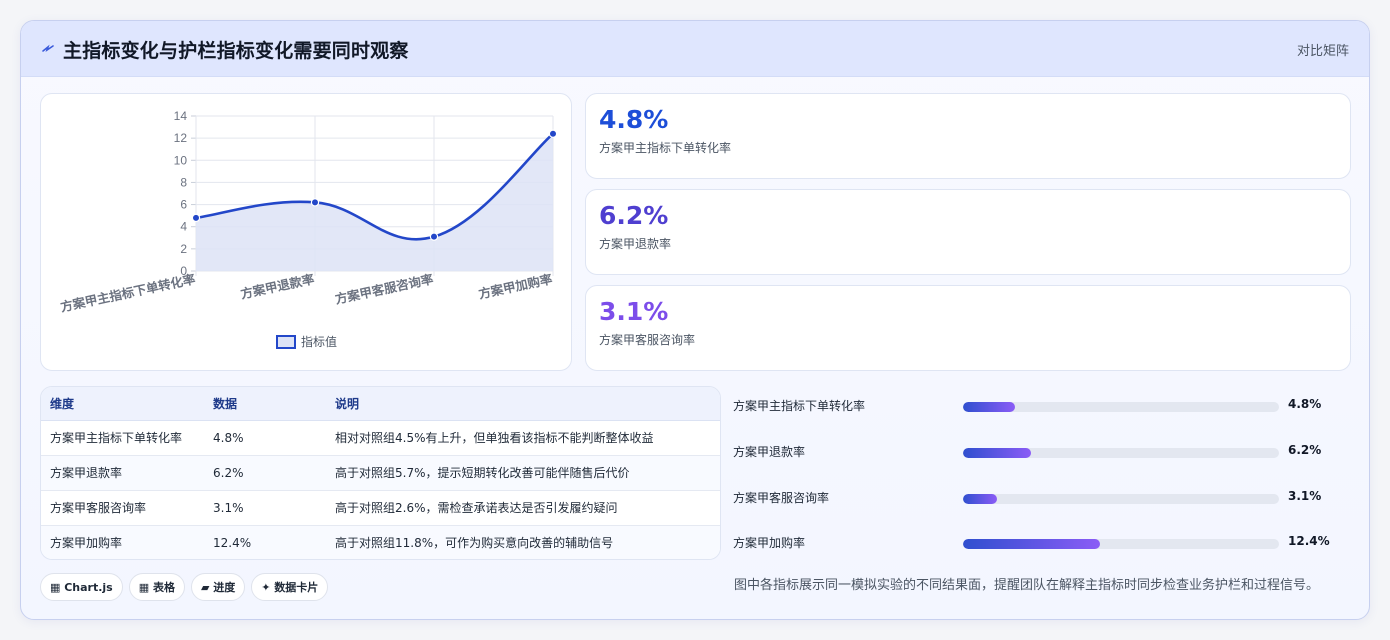 The width and height of the screenshot is (1390, 640). Describe the element at coordinates (181, 116) in the screenshot. I see `y-tick-label: 14` at that location.